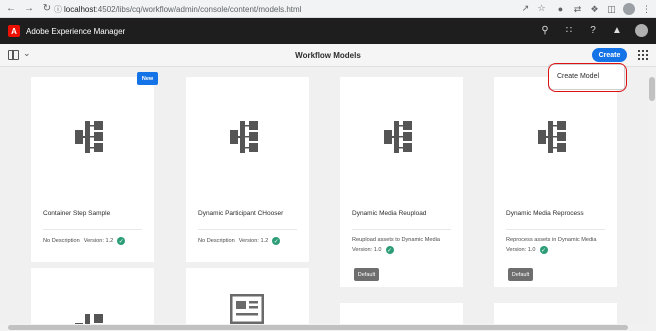  What do you see at coordinates (47, 9) in the screenshot?
I see `reload-icon: ↻` at bounding box center [47, 9].